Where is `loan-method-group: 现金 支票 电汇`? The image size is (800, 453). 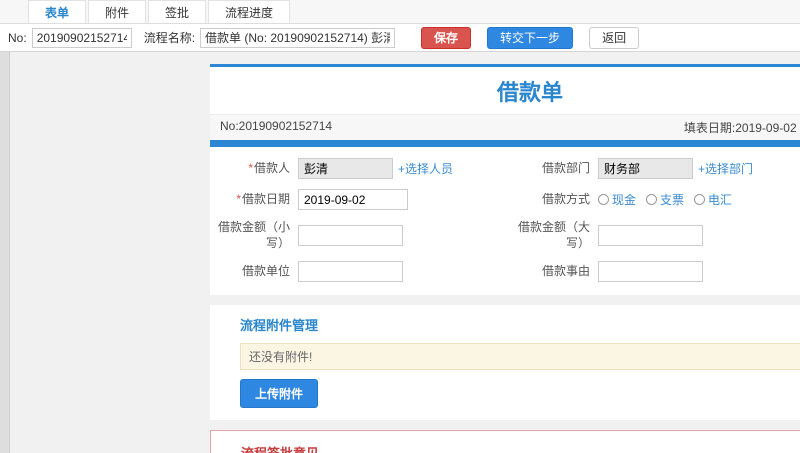
loan-method-group: 现金 支票 电汇 is located at coordinates (665, 199).